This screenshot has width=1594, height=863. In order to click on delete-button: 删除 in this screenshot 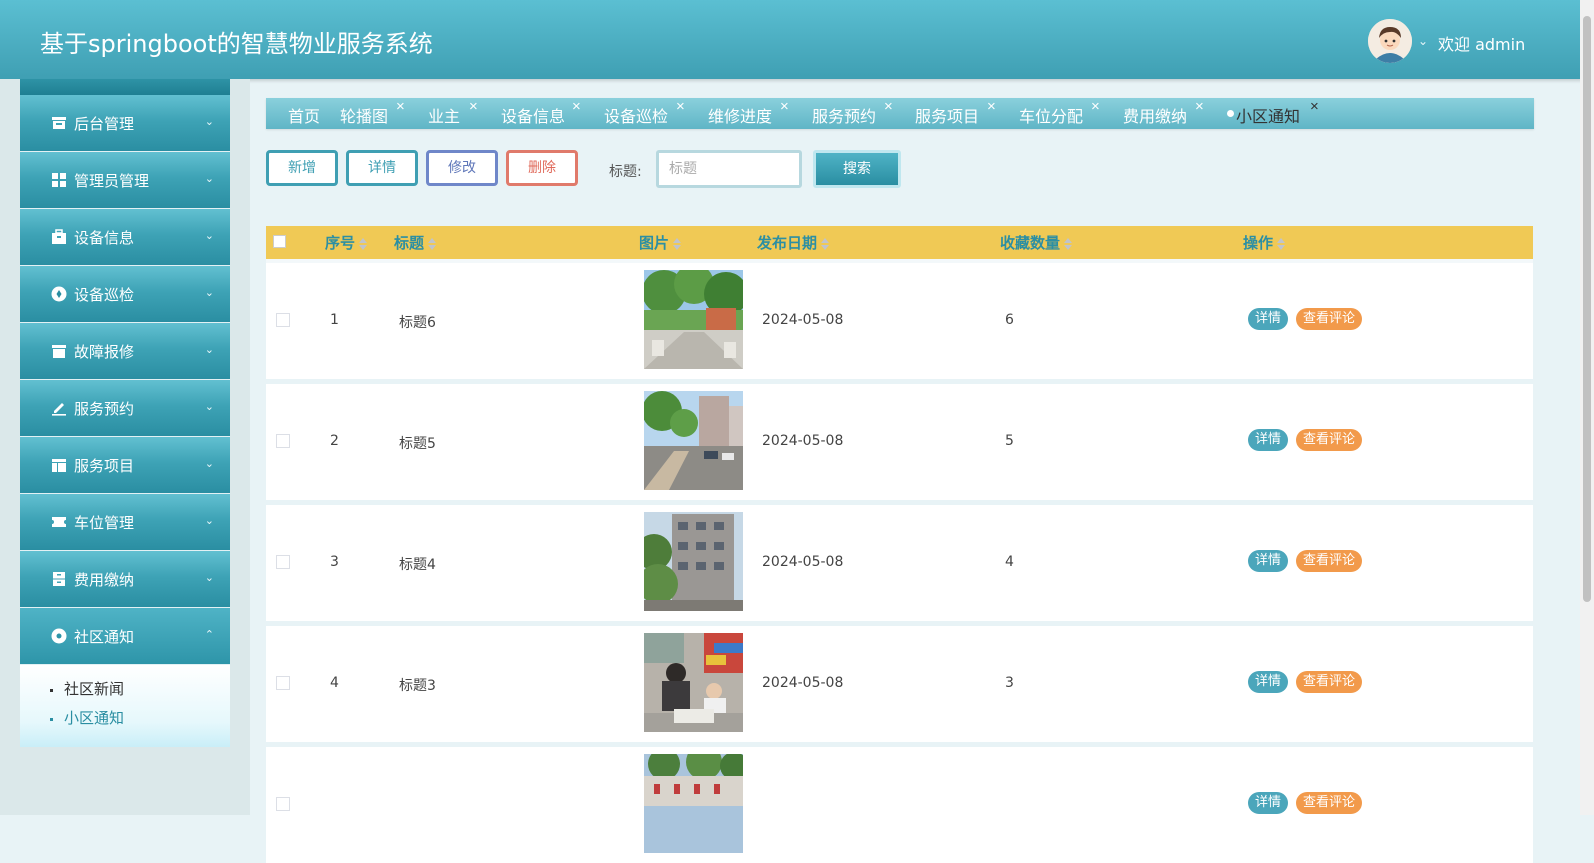, I will do `click(542, 168)`.